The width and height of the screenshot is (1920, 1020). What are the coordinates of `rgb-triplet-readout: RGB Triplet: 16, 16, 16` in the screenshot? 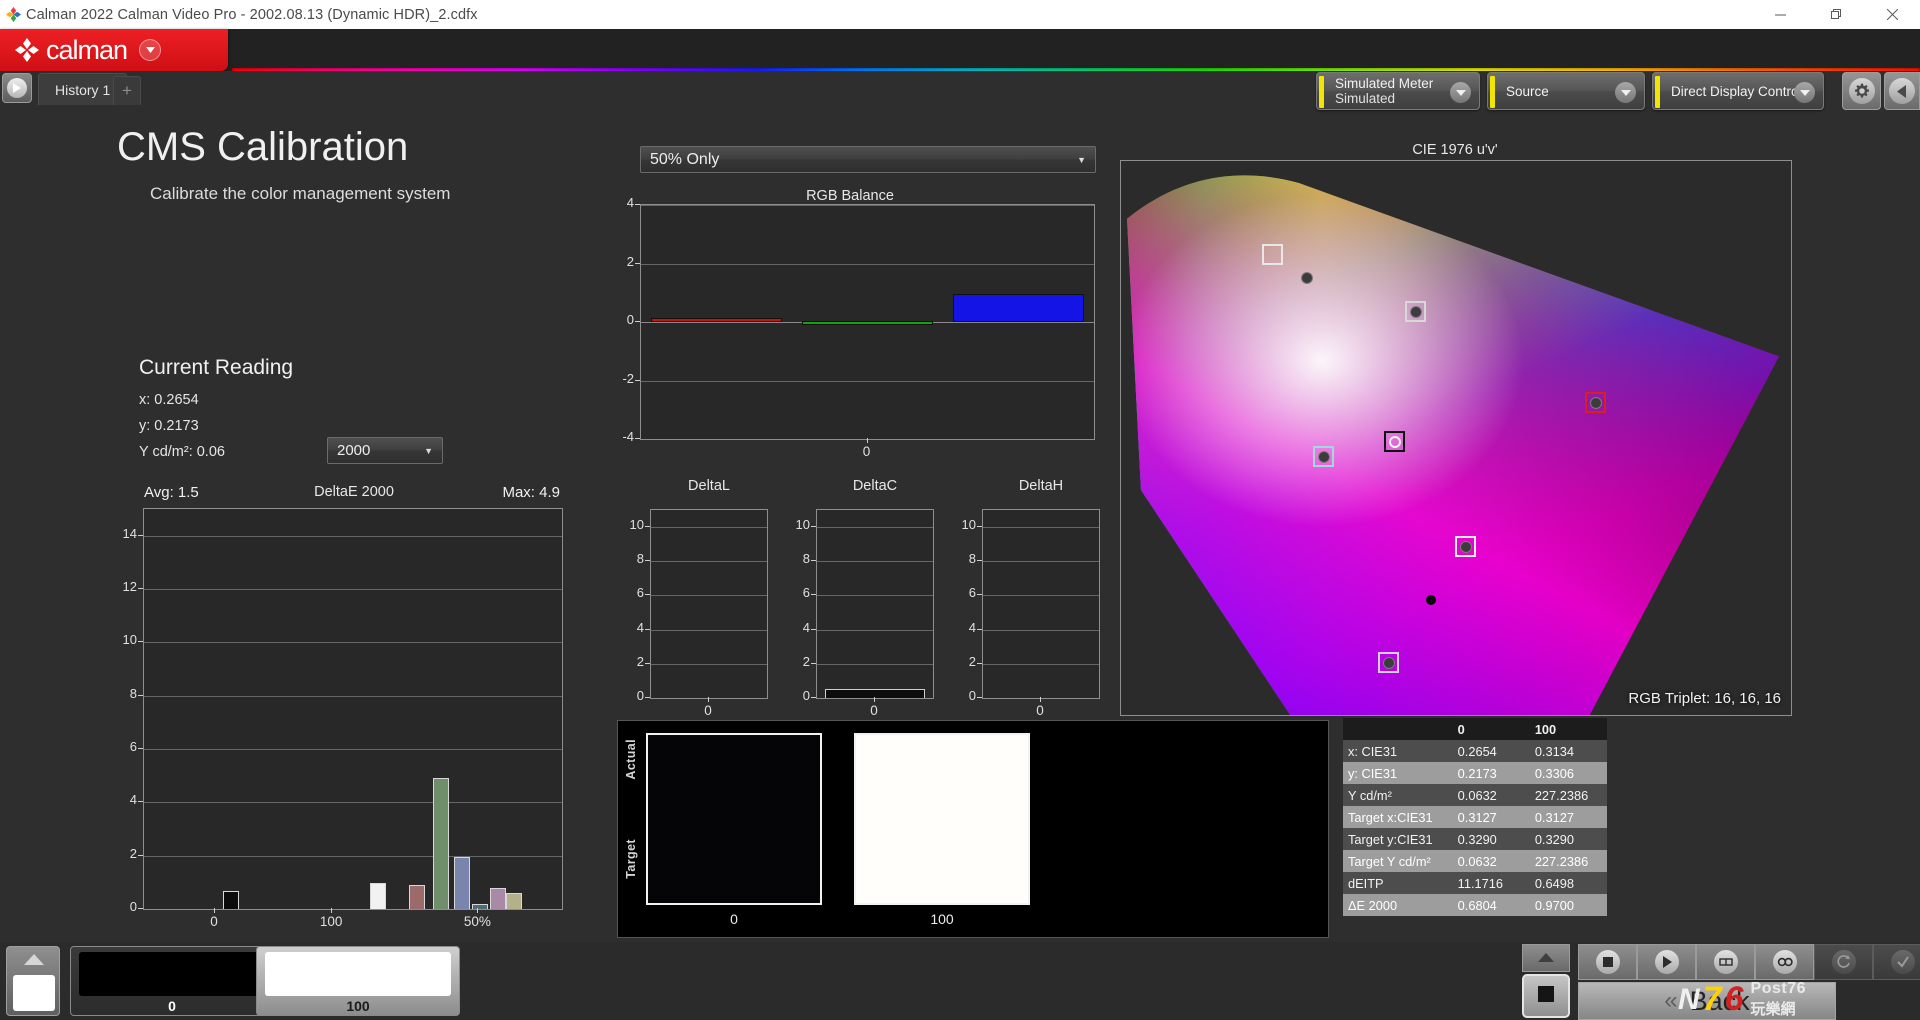 It's located at (1704, 698).